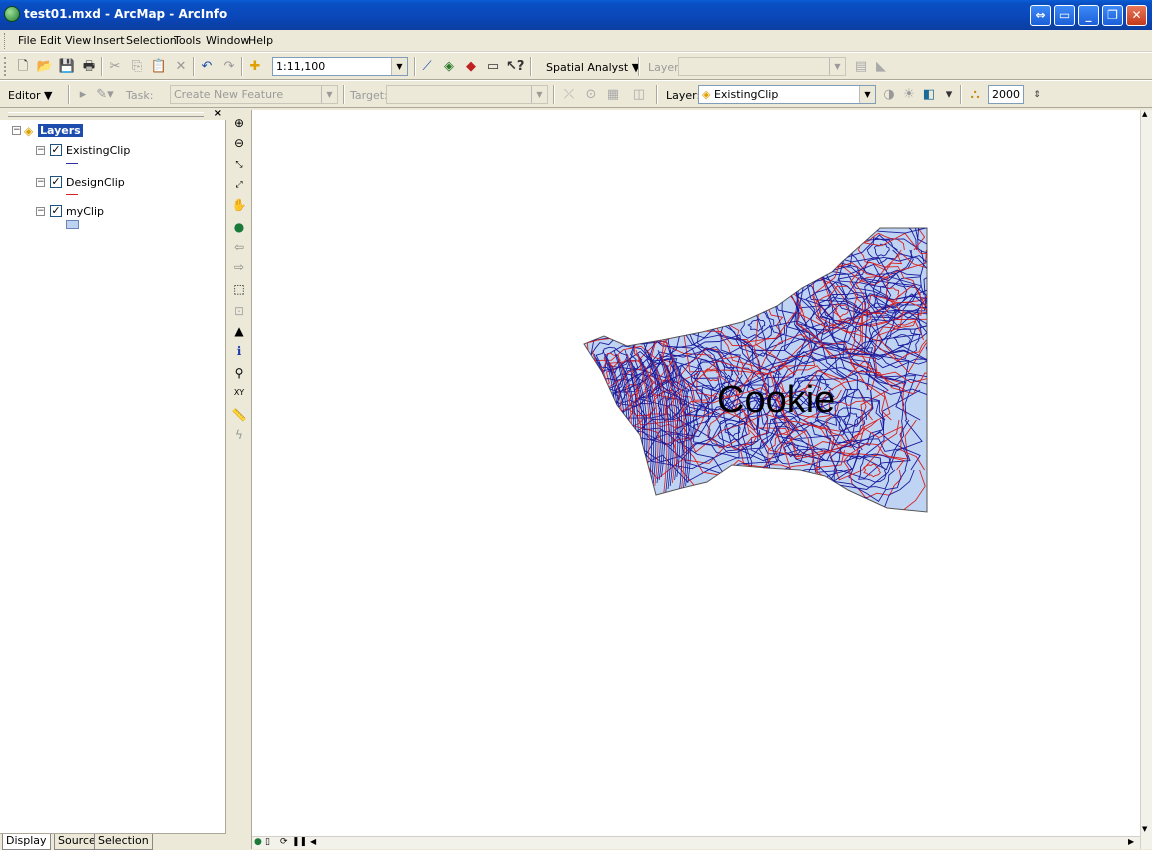 The width and height of the screenshot is (1152, 850). Describe the element at coordinates (16, 130) in the screenshot. I see `collapse-layers-icon: −` at that location.